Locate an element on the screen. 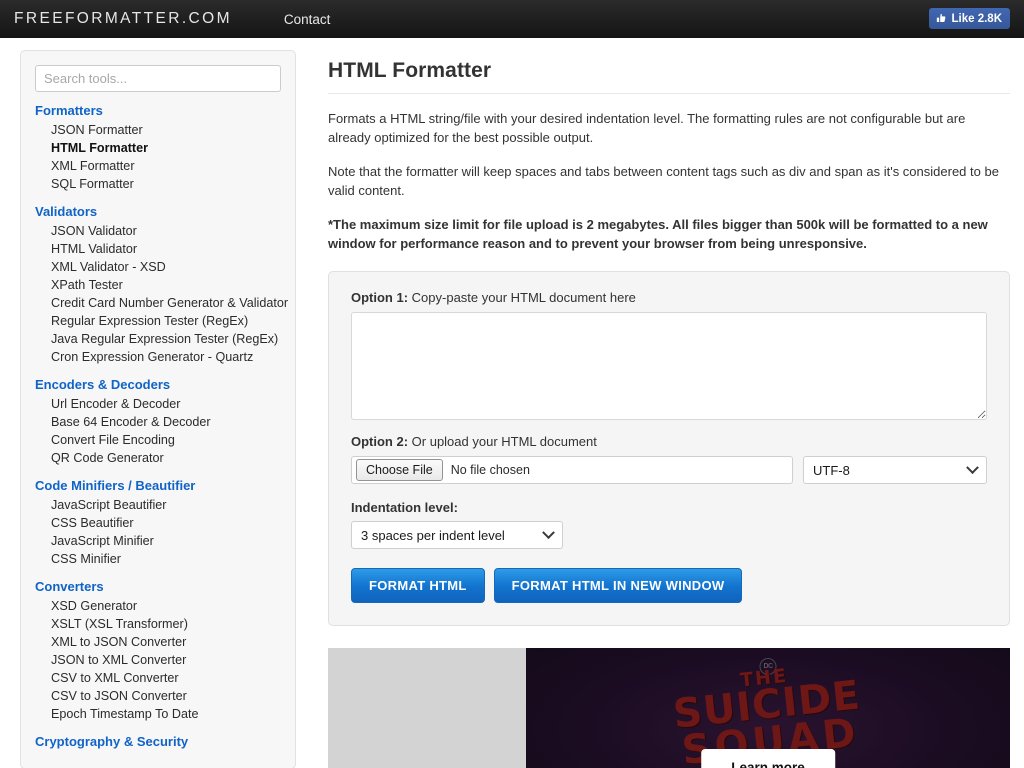  sidebar-item: XSLT (XSL Transformer) is located at coordinates (158, 624).